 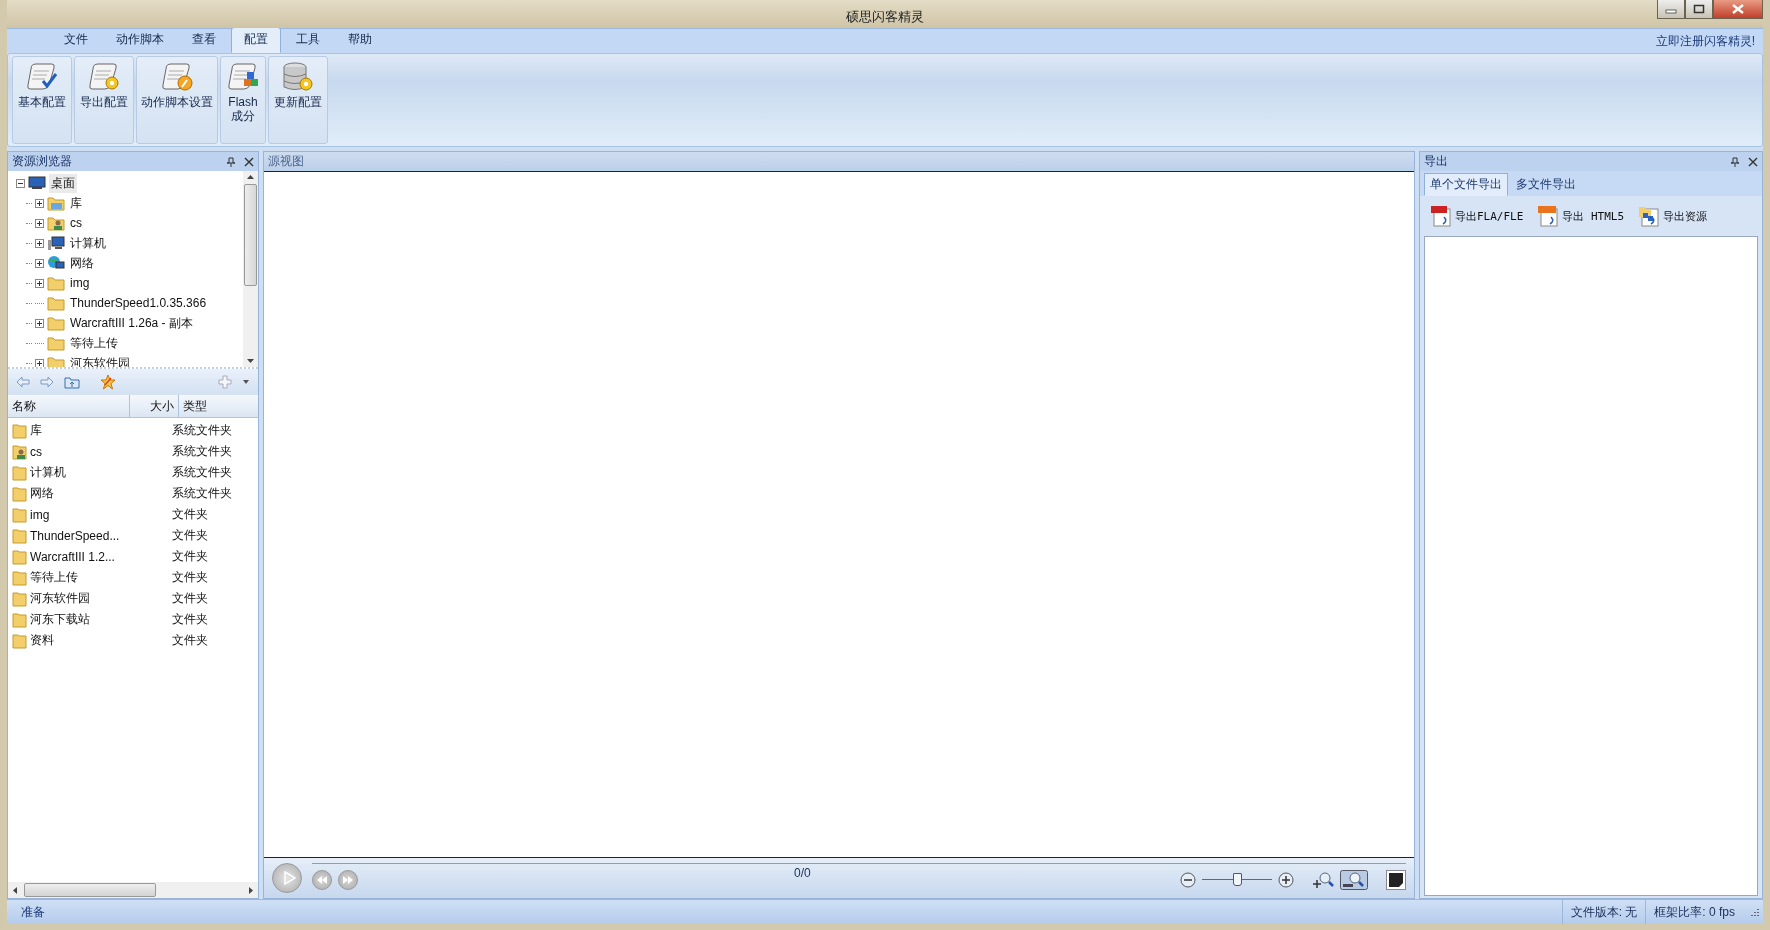 I want to click on file-version: 文件版本: 无, so click(x=1603, y=912).